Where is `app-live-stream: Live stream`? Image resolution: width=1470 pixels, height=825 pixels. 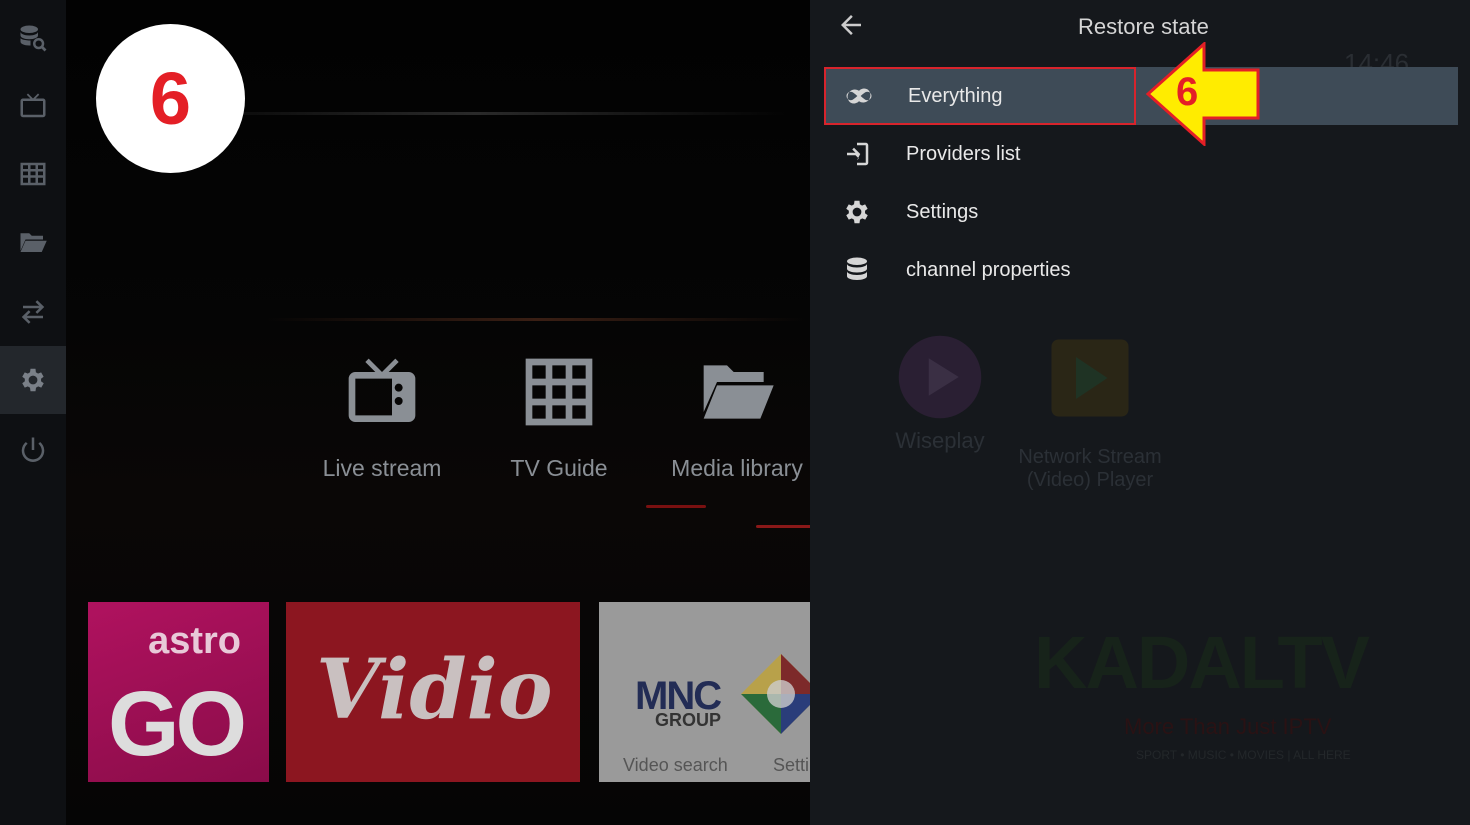
app-live-stream: Live stream is located at coordinates (382, 417).